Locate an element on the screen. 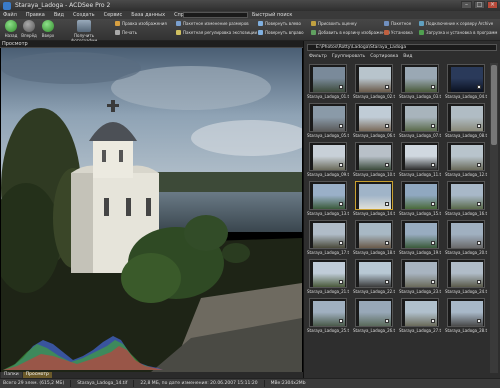  thumbnail-item: Staraya_Ladoga_24.tif is located at coordinates (466, 277).